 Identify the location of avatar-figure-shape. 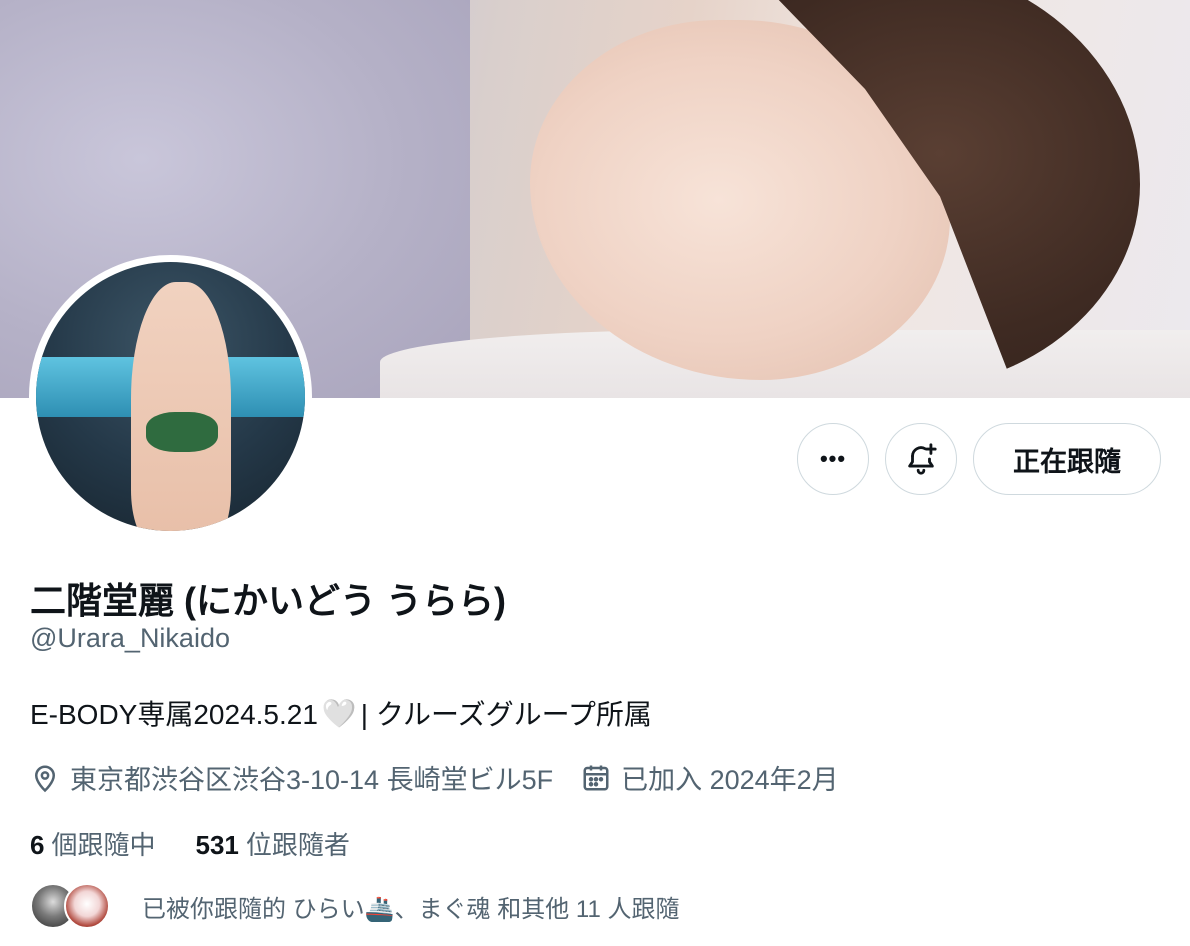
(181, 406).